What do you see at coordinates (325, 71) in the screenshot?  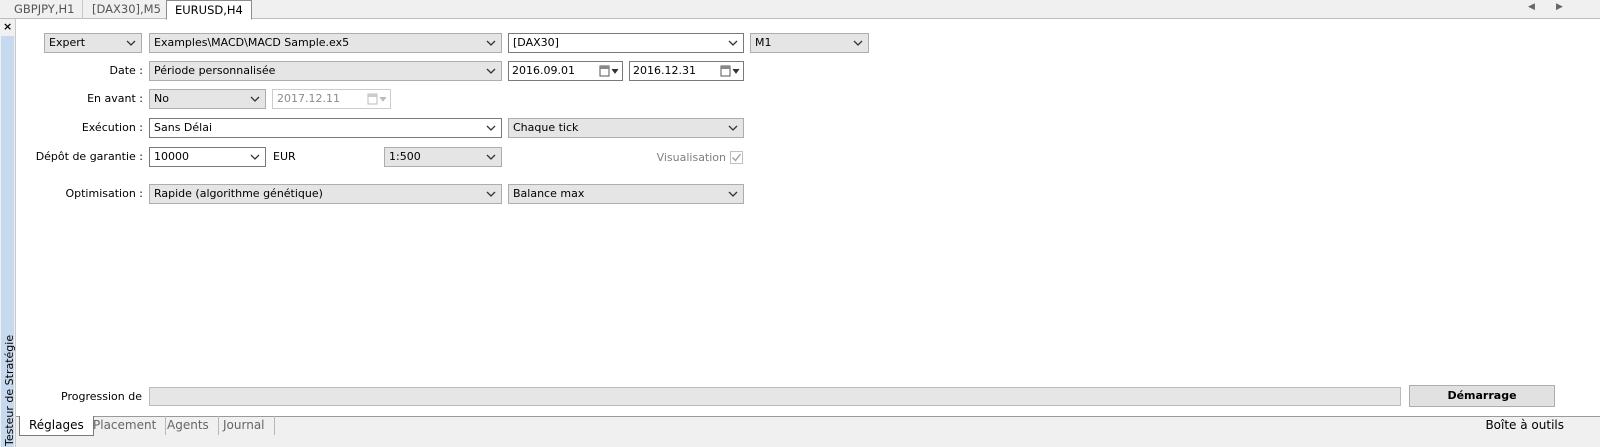 I see `date-period-select: Période personnalisée` at bounding box center [325, 71].